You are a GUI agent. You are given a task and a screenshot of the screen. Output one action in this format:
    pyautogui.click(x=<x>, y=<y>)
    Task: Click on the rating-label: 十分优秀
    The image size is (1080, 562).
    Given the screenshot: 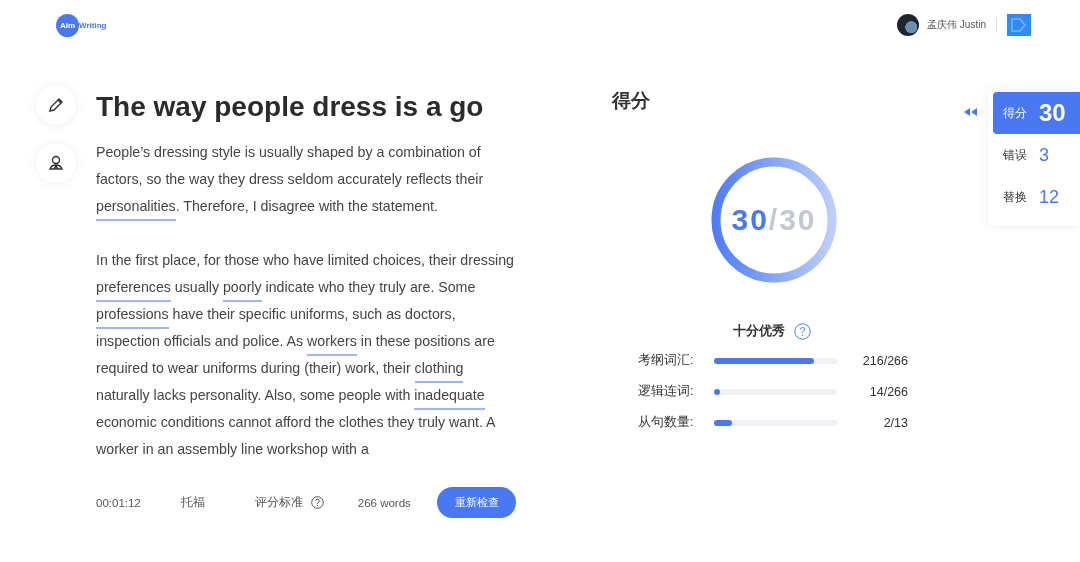 What is the action you would take?
    pyautogui.click(x=759, y=331)
    